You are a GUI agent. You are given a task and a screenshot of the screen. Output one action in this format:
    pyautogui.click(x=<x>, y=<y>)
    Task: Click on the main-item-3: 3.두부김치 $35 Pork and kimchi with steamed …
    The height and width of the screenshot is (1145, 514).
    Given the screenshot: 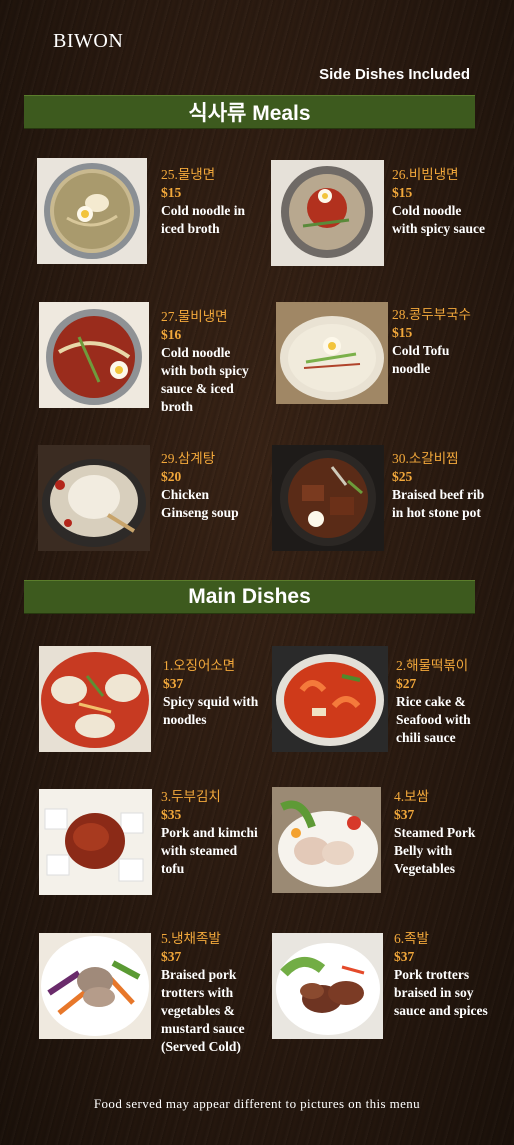 What is the action you would take?
    pyautogui.click(x=210, y=833)
    